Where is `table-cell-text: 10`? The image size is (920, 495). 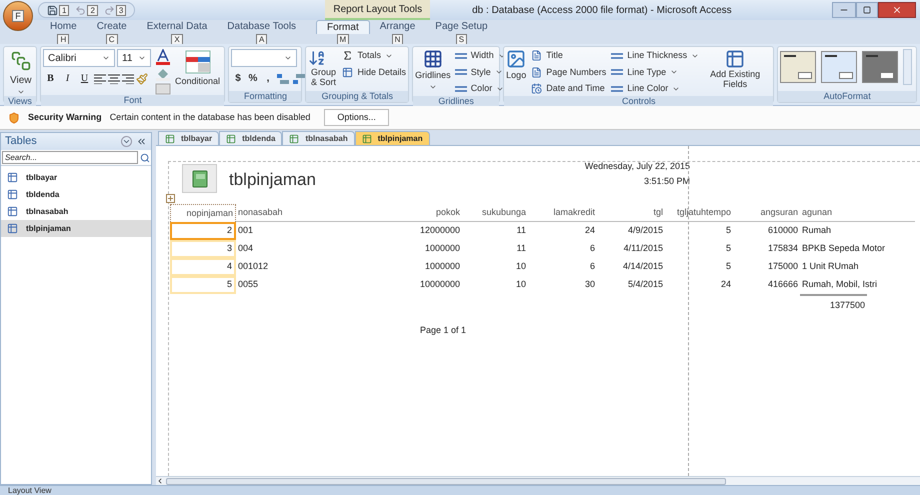 table-cell-text: 10 is located at coordinates (520, 267).